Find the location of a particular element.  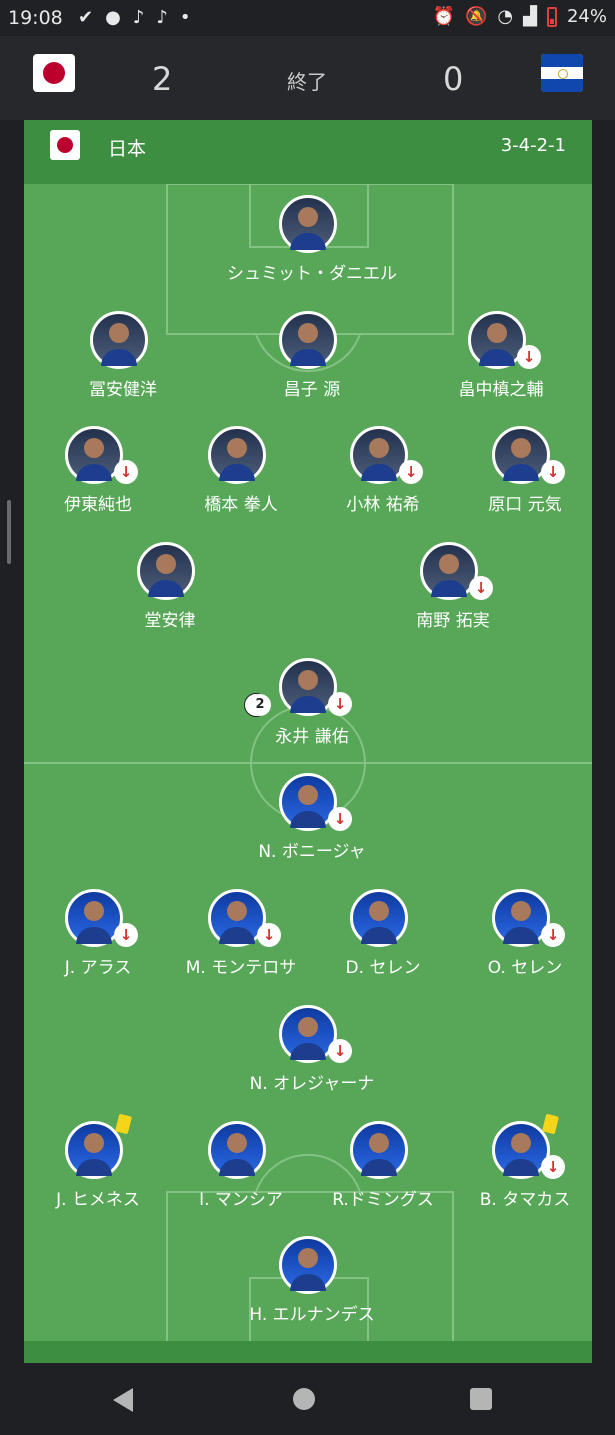

player-name: 畠中槙之輔 is located at coordinates (501, 390).